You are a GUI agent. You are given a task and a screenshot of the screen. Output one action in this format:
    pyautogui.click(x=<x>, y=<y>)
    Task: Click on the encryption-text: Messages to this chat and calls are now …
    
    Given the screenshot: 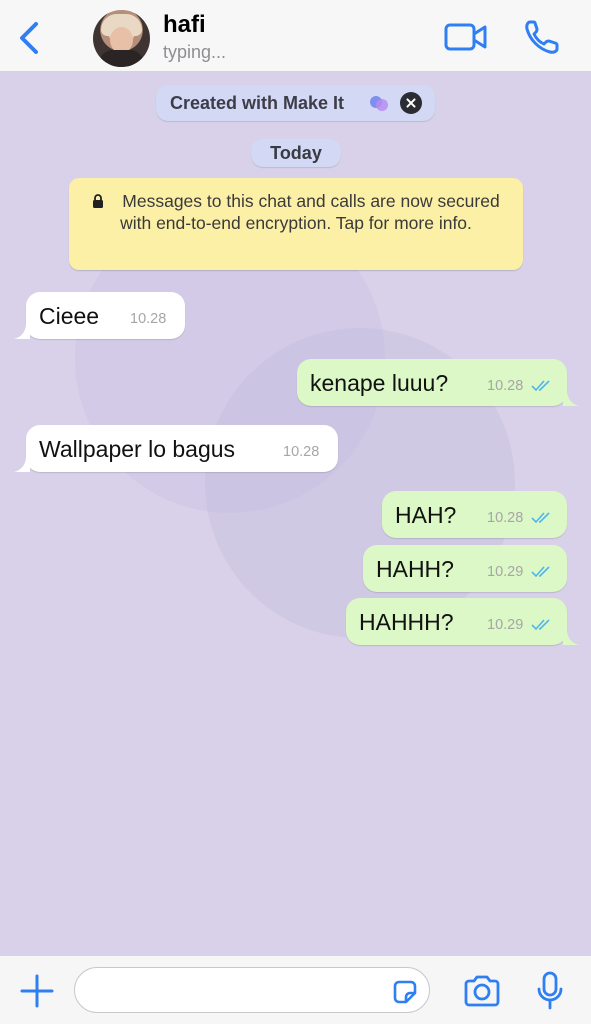 What is the action you would take?
    pyautogui.click(x=310, y=212)
    